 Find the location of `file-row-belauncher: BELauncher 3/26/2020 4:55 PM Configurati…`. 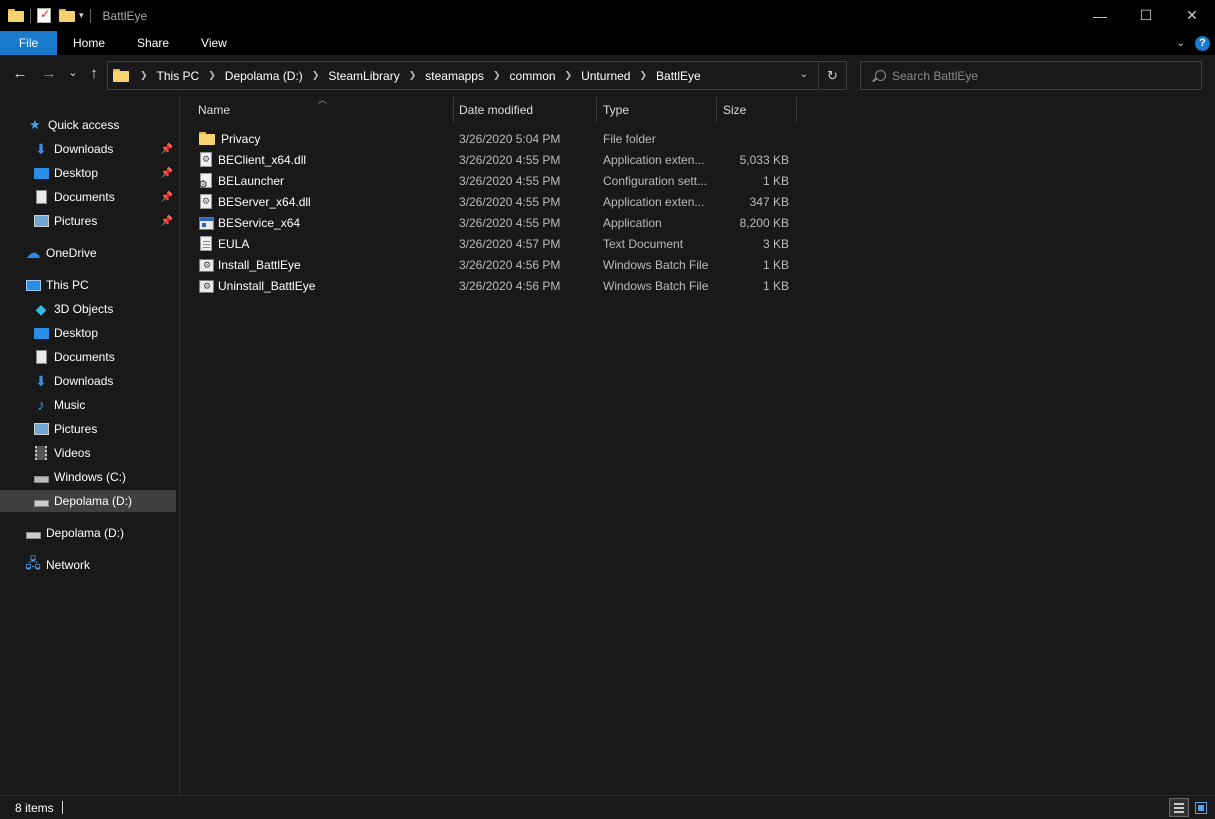

file-row-belauncher: BELauncher 3/26/2020 4:55 PM Configurati… is located at coordinates (497, 180).